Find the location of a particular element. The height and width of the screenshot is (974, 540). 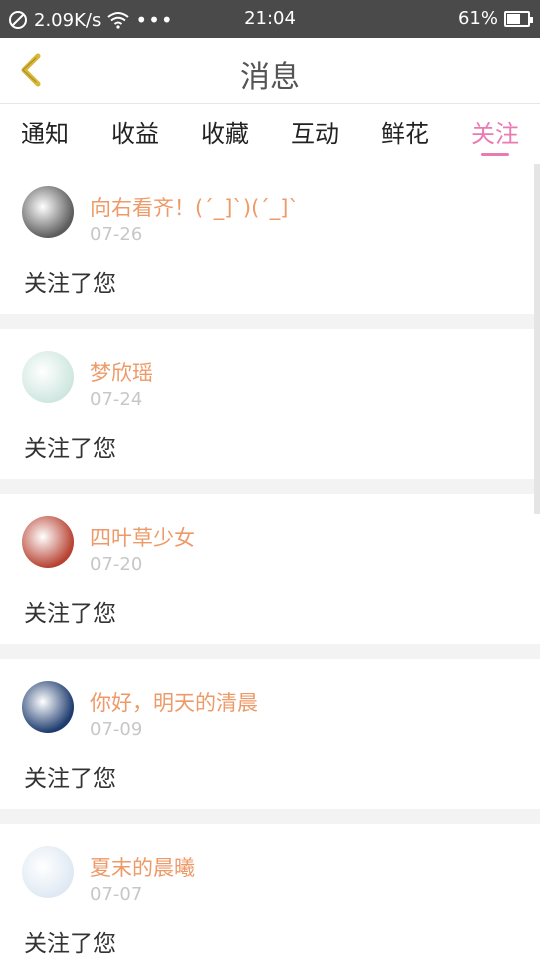

tab-1: 收益 is located at coordinates (135, 134).